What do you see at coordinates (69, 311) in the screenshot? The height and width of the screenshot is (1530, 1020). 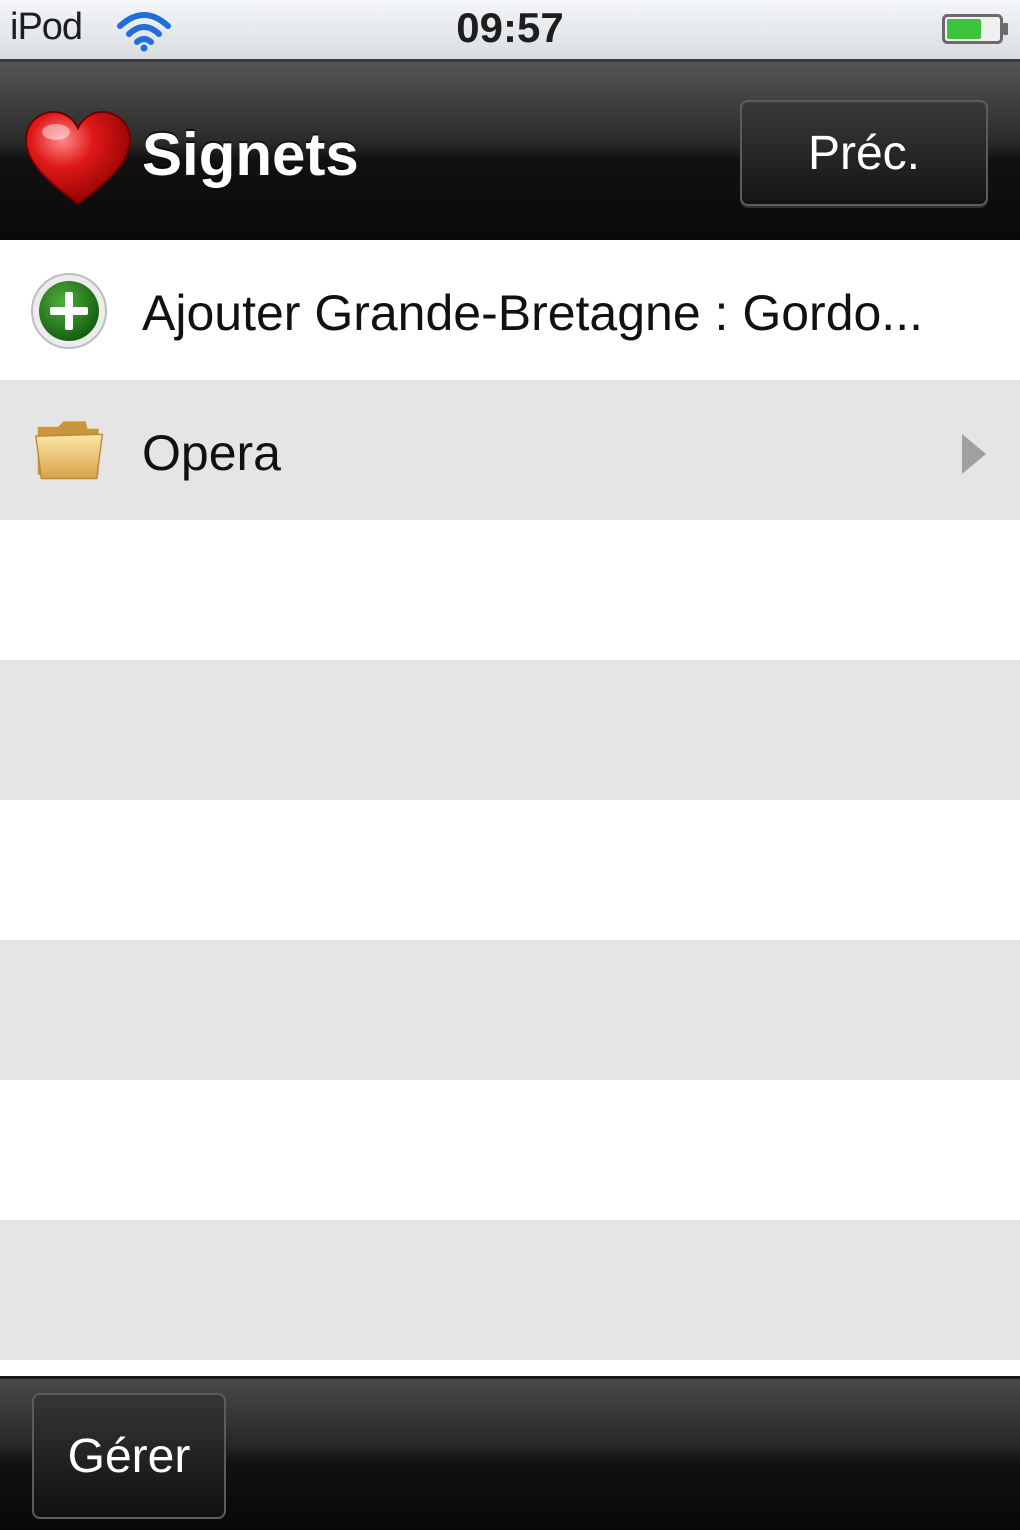 I see `add-icon` at bounding box center [69, 311].